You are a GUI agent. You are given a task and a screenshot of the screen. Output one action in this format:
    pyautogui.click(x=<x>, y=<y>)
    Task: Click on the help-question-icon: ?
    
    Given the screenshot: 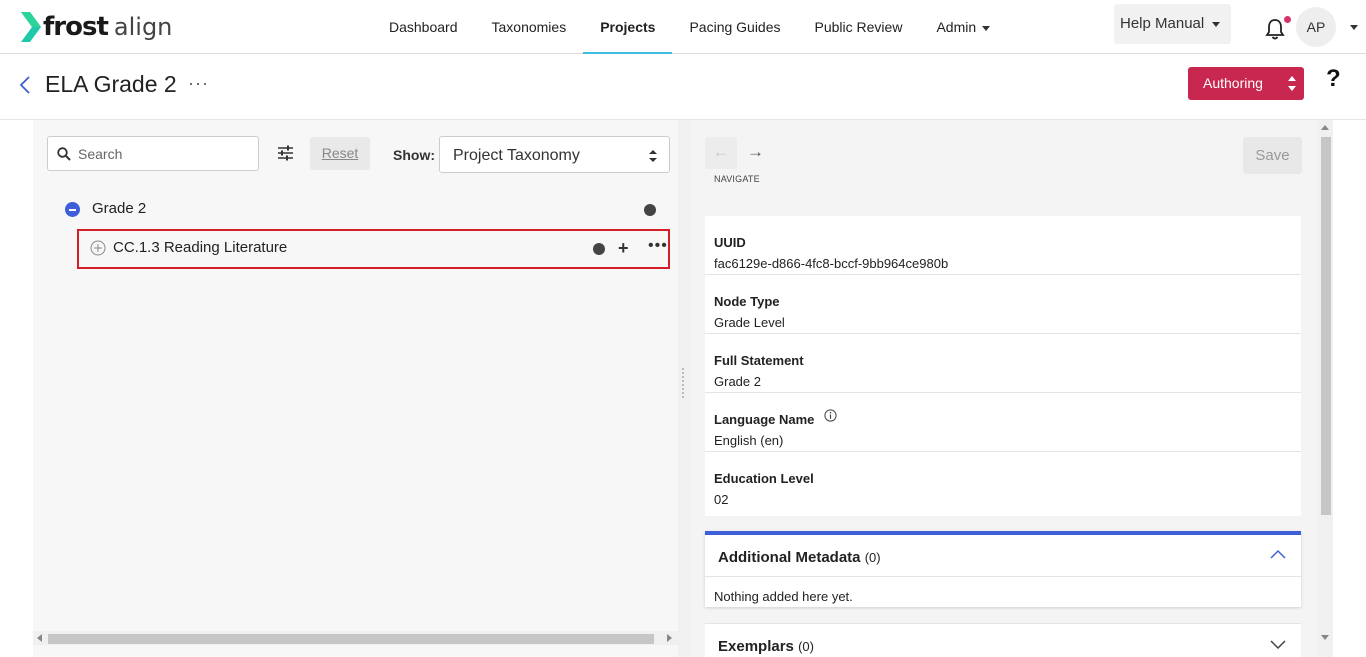 What is the action you would take?
    pyautogui.click(x=1333, y=79)
    